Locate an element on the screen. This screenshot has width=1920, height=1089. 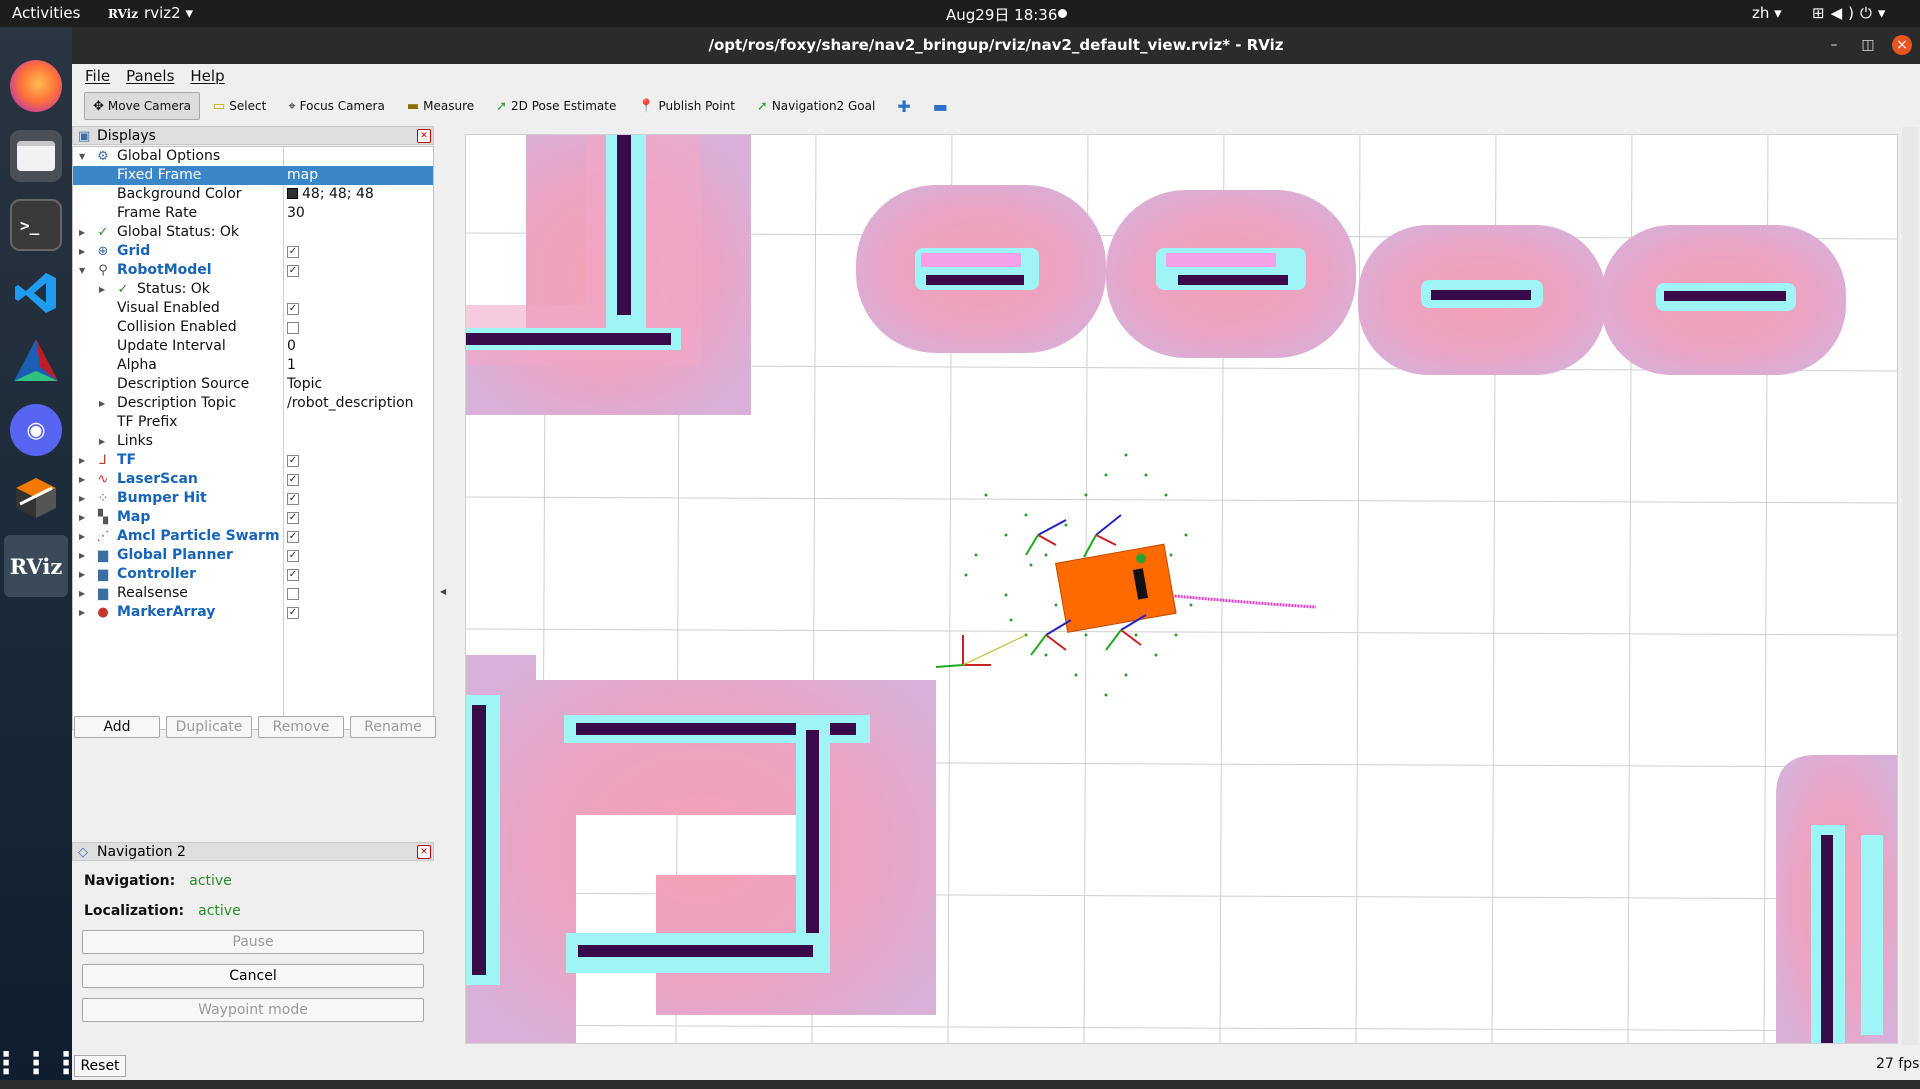
pose-estimate-button: ➚ 2D Pose Estimate is located at coordinates (556, 106).